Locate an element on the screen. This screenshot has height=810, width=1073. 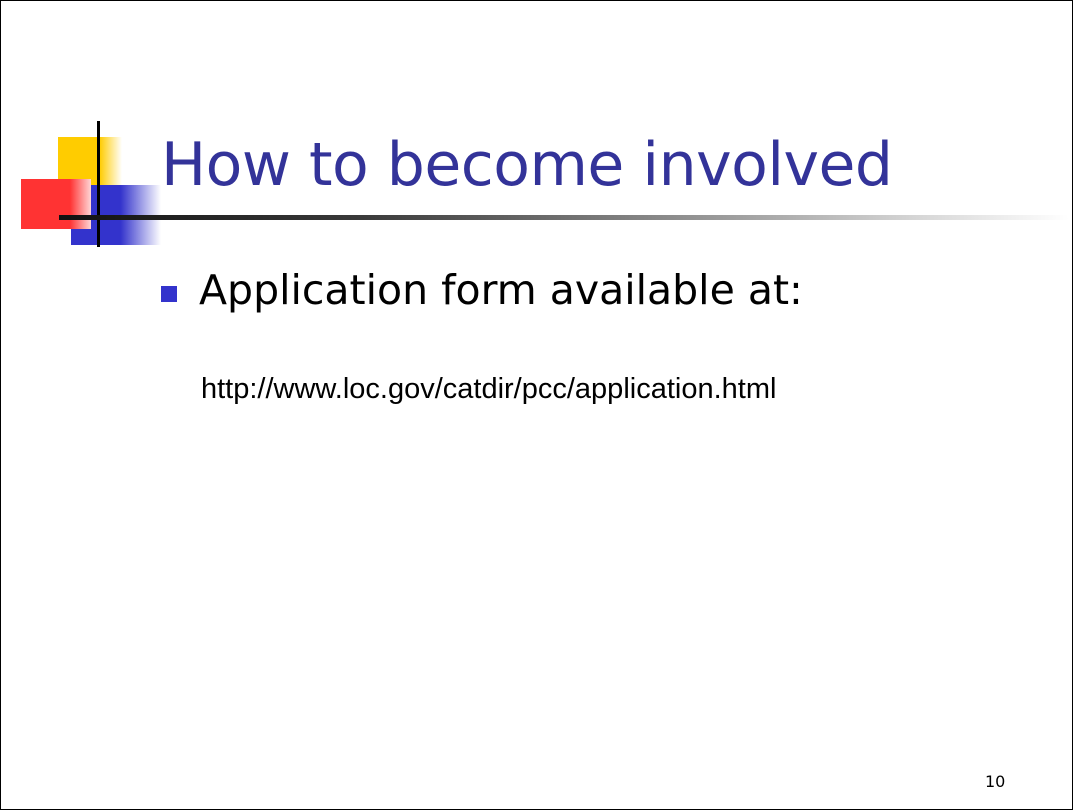
bullet-text: Application form available at: is located at coordinates (501, 290).